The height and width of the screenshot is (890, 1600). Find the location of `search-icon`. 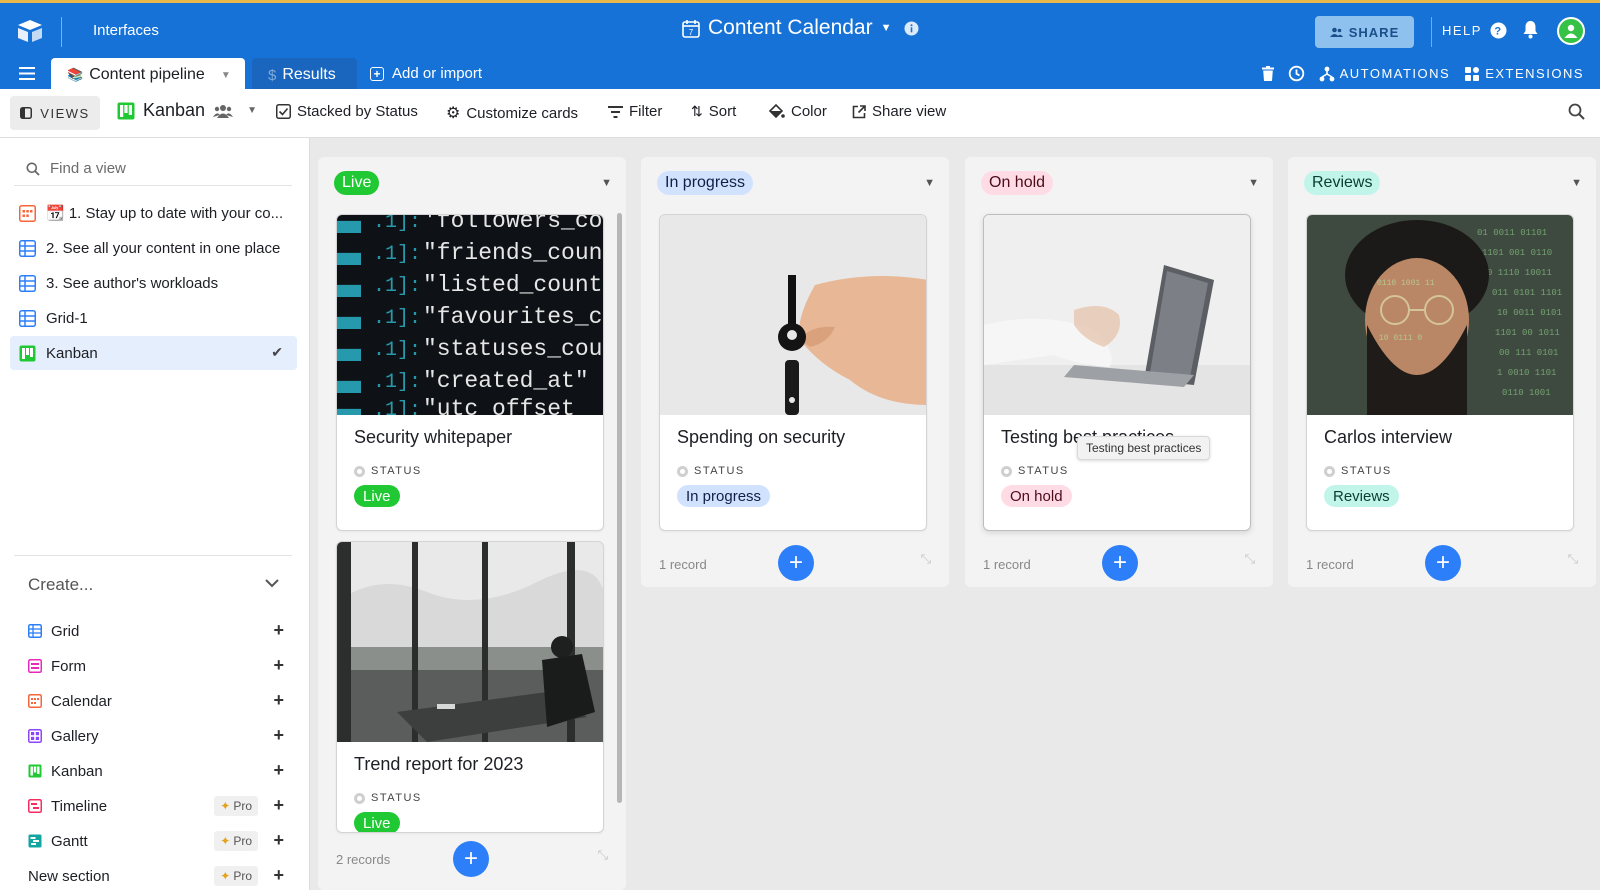

search-icon is located at coordinates (1576, 111).